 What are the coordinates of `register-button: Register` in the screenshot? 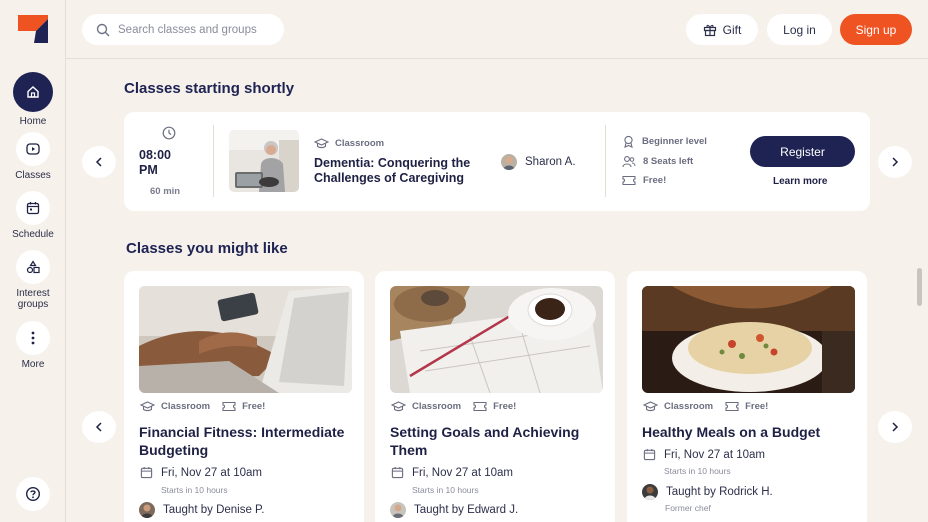 It's located at (802, 151).